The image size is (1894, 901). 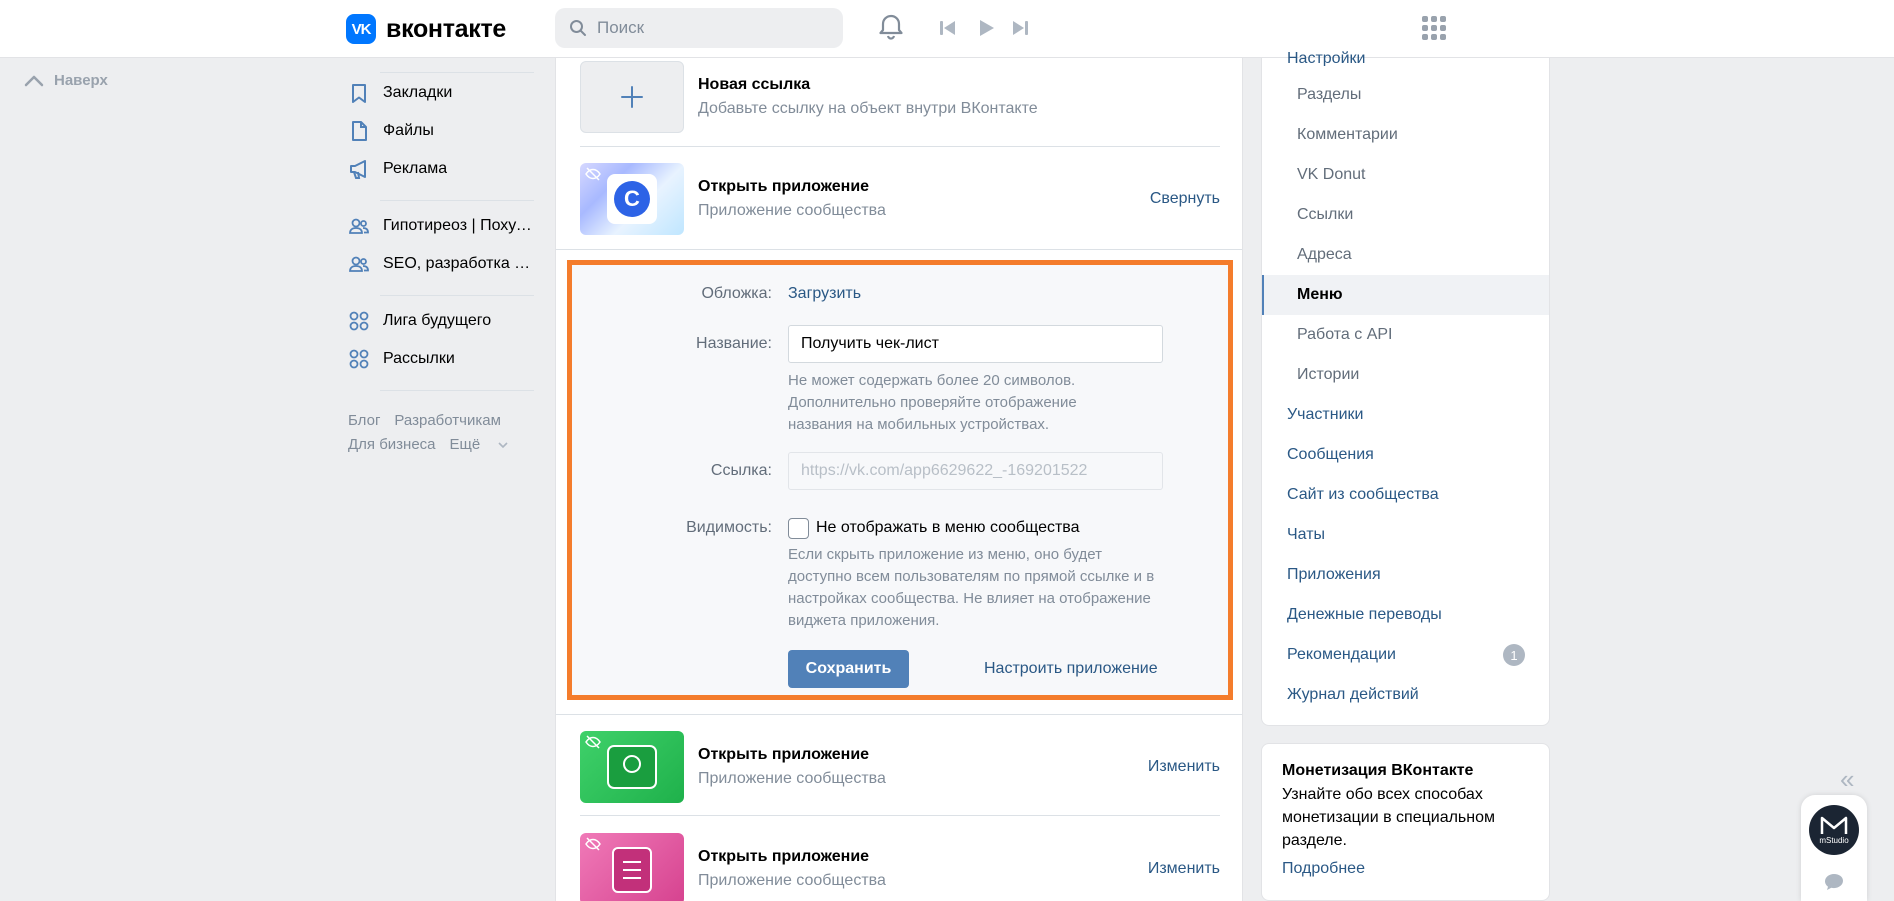 I want to click on menu-item-menu-active: Меню, so click(x=1405, y=295).